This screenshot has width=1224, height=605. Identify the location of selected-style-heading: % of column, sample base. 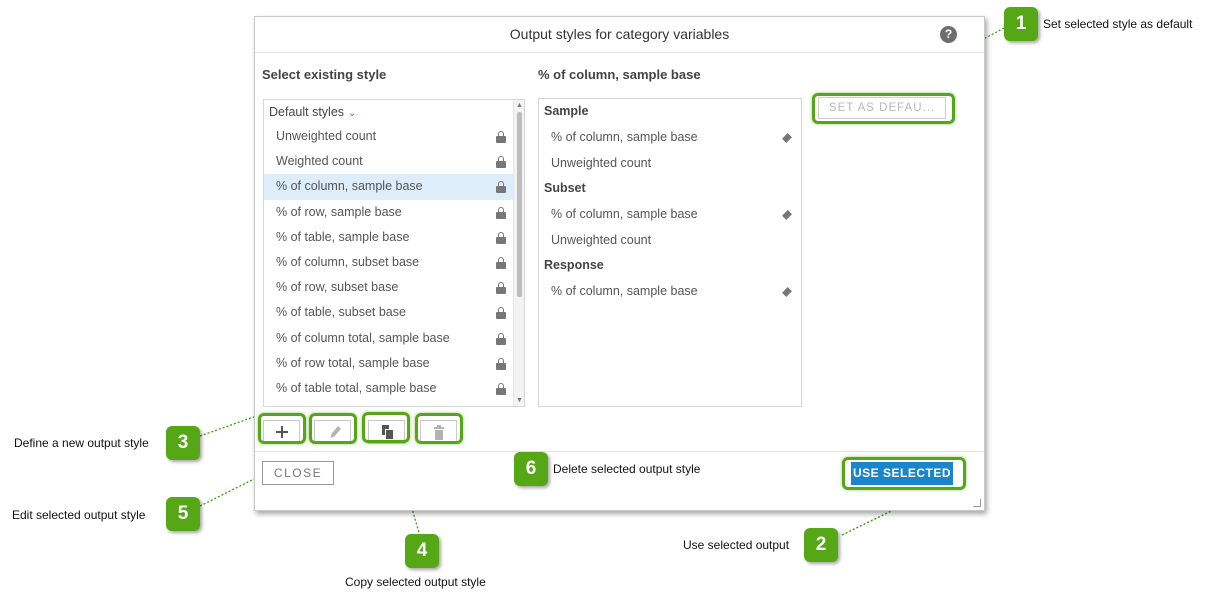
(619, 74).